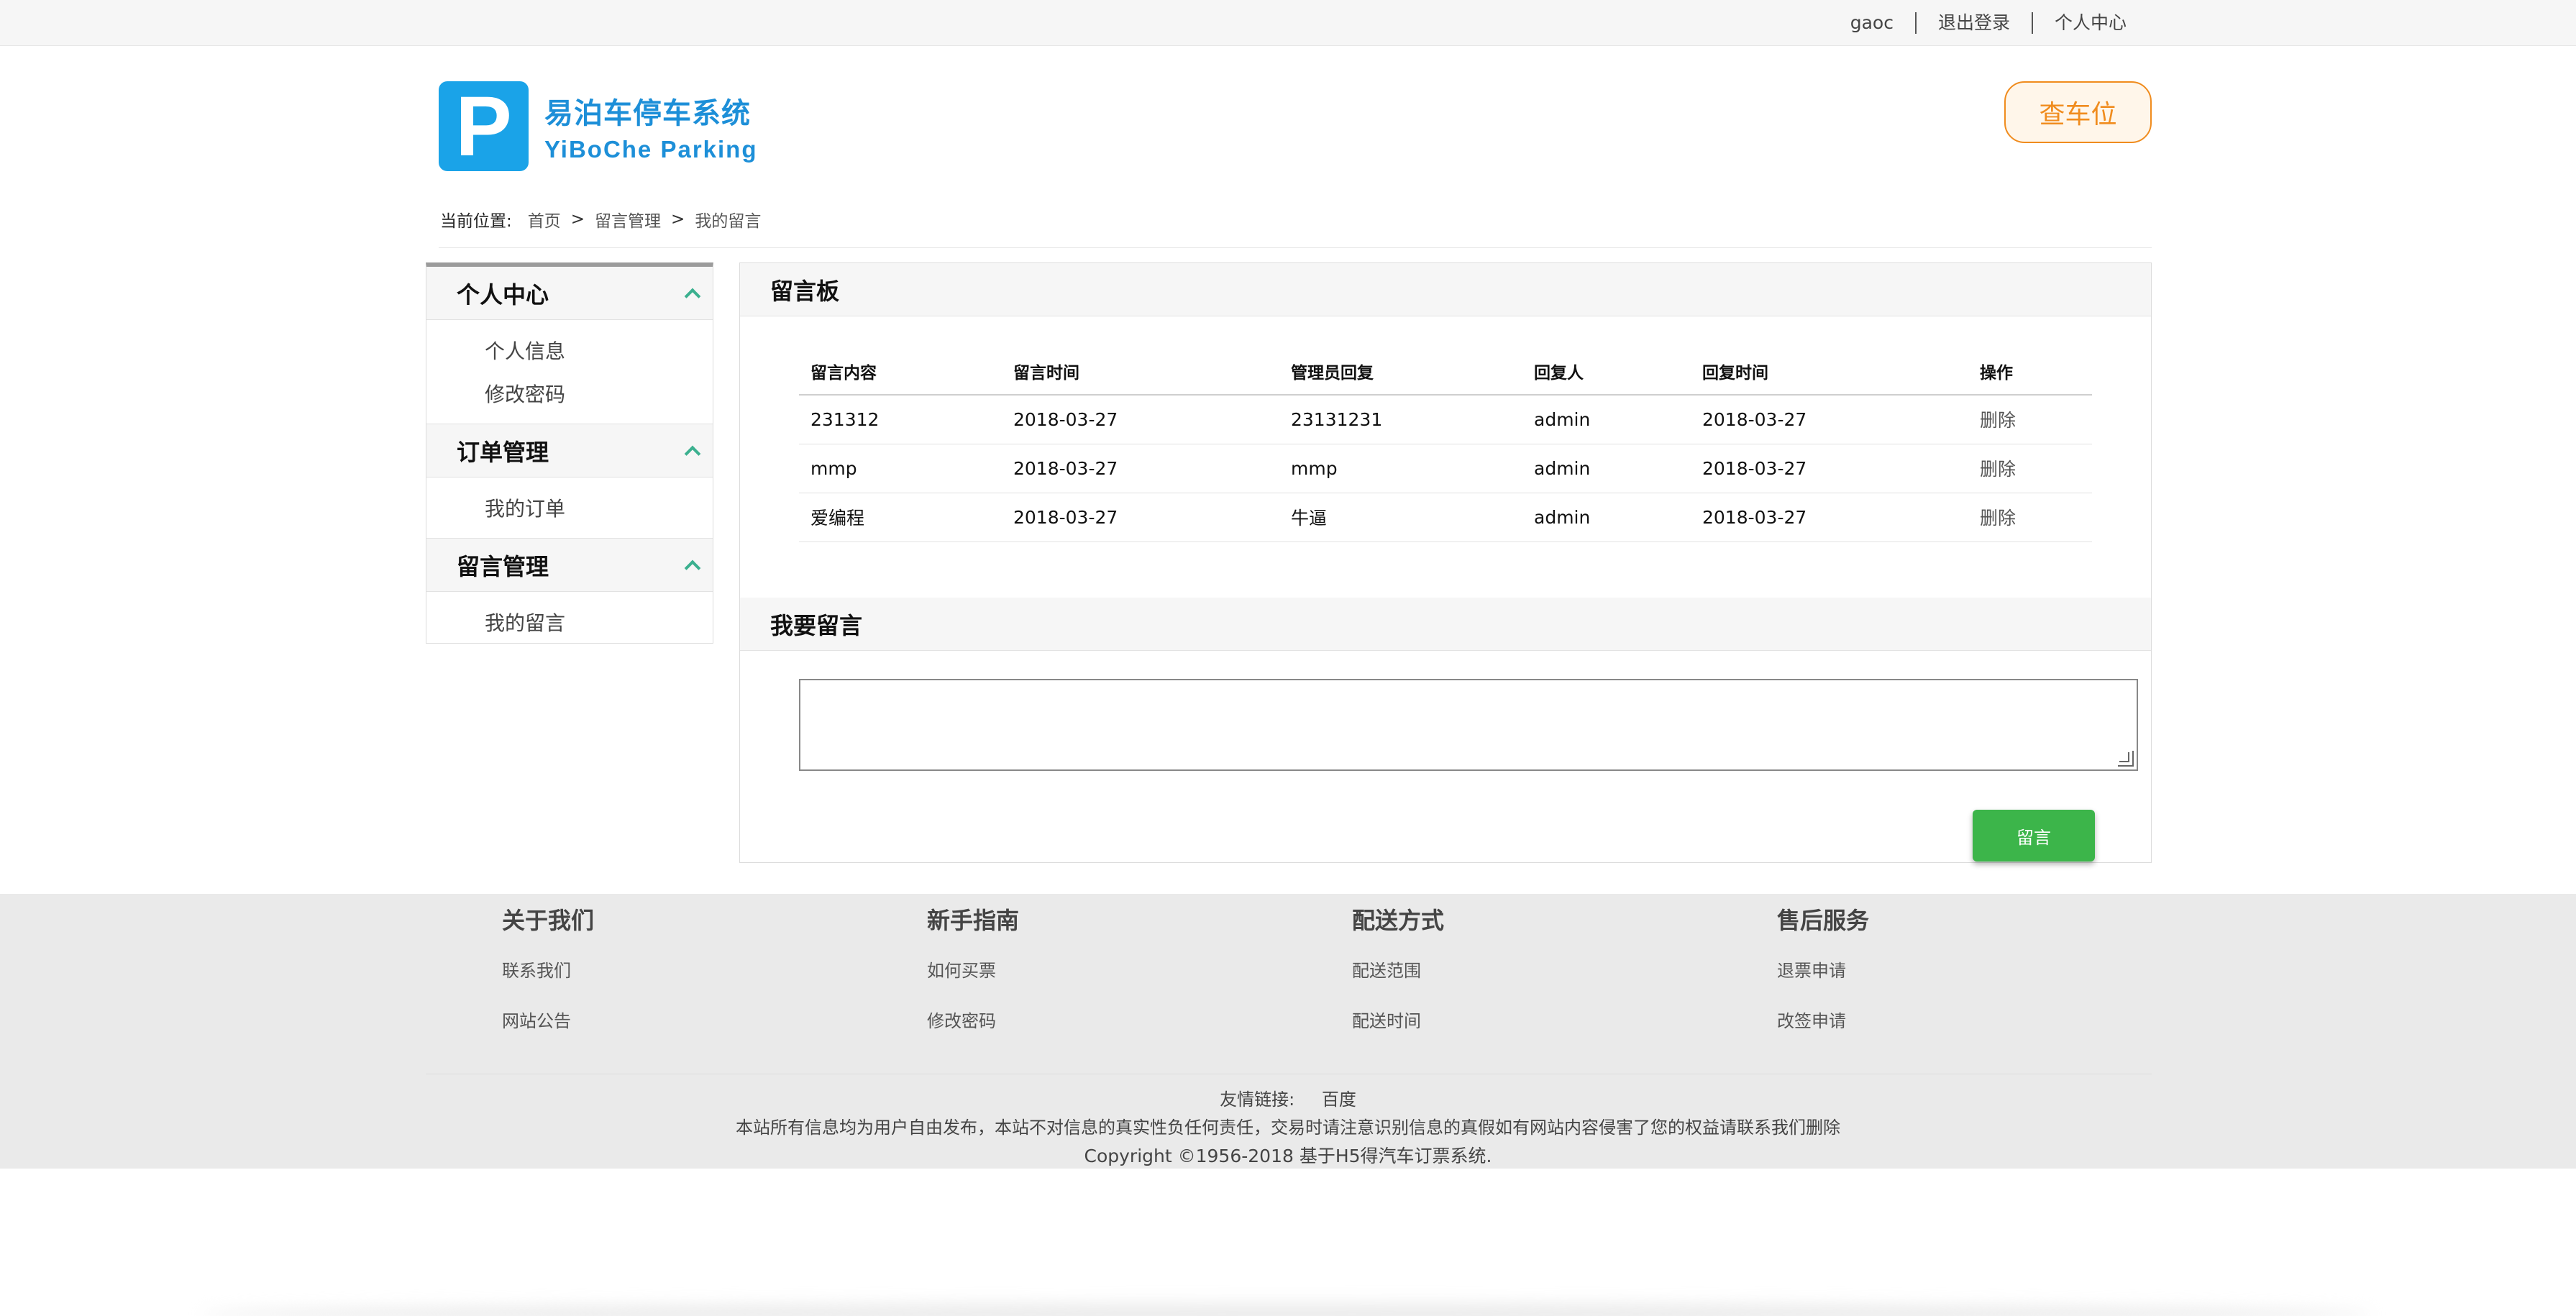  Describe the element at coordinates (503, 566) in the screenshot. I see `sidebar-section-title: 留言管理` at that location.